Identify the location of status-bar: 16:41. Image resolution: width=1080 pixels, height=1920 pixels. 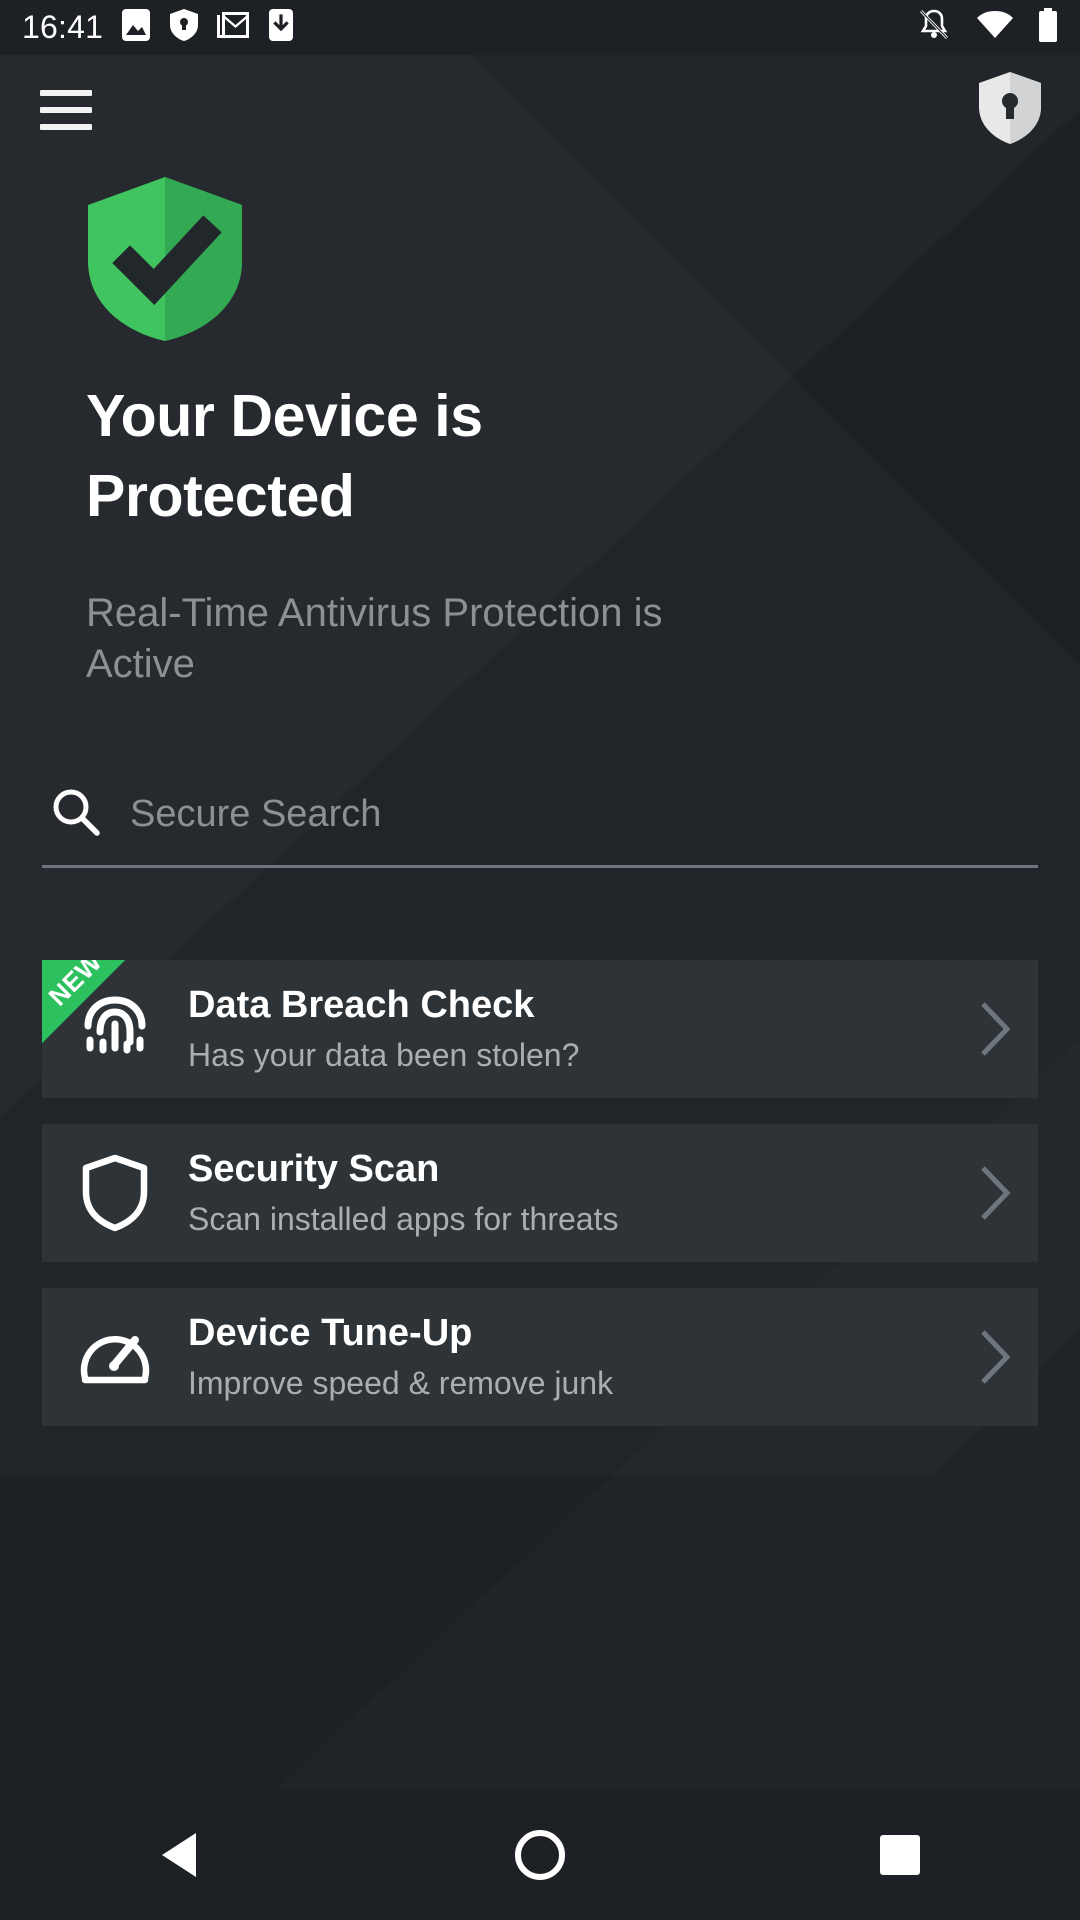
(540, 27).